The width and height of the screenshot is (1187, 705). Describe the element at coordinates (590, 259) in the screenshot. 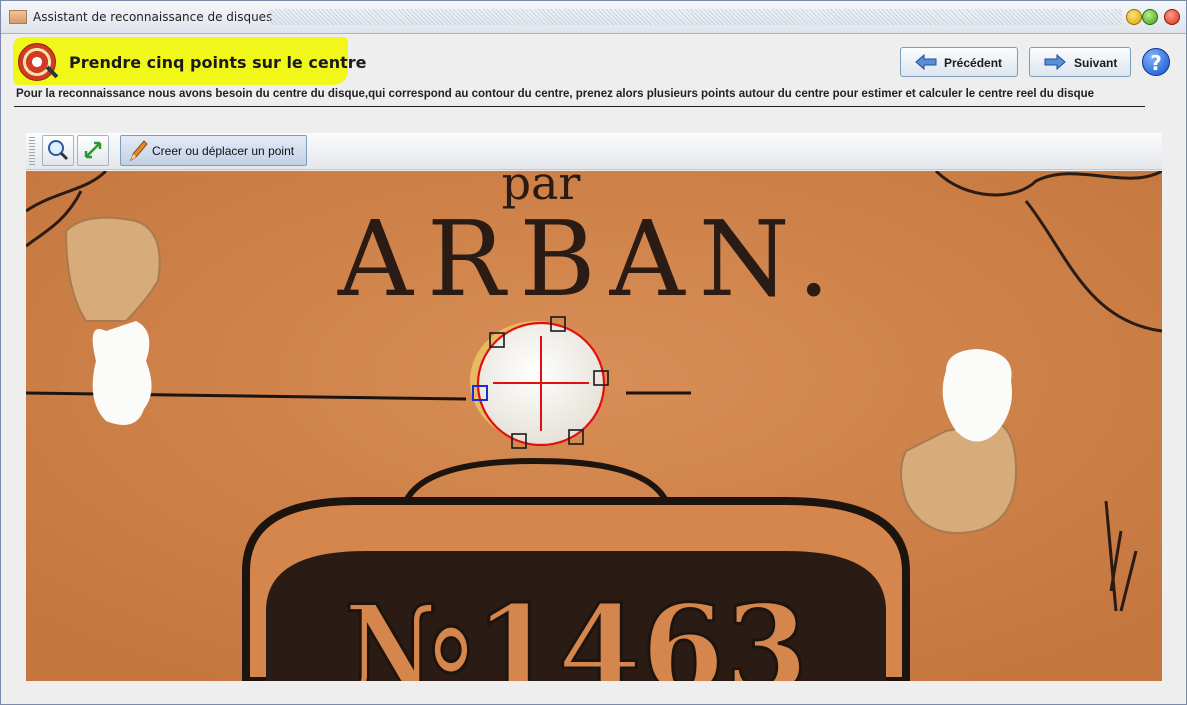

I see `label-arban-text: ARBAN.` at that location.